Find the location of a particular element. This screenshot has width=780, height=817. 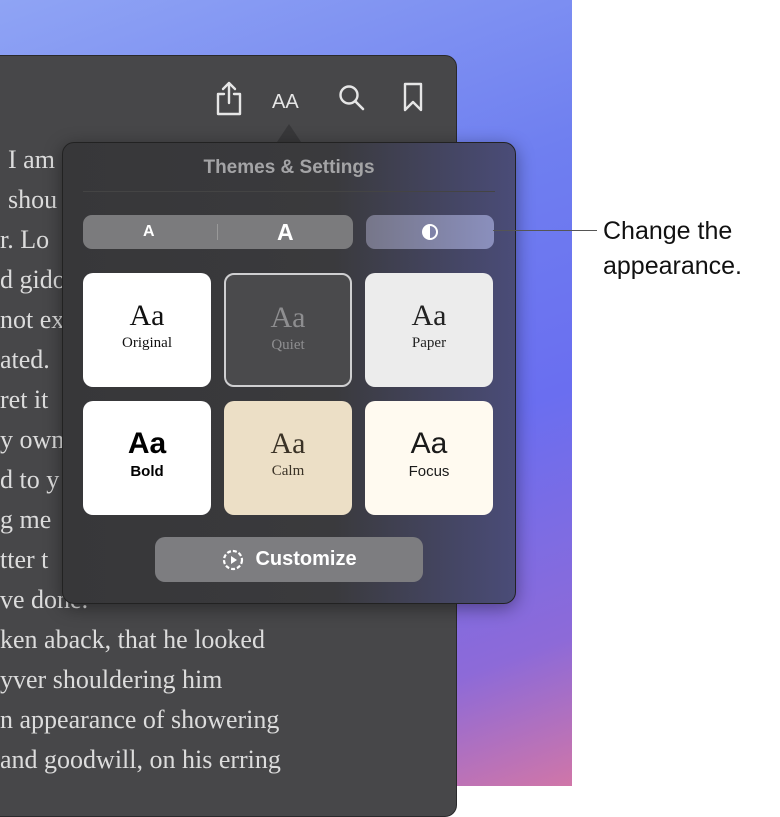

popover-arrow is located at coordinates (289, 133).